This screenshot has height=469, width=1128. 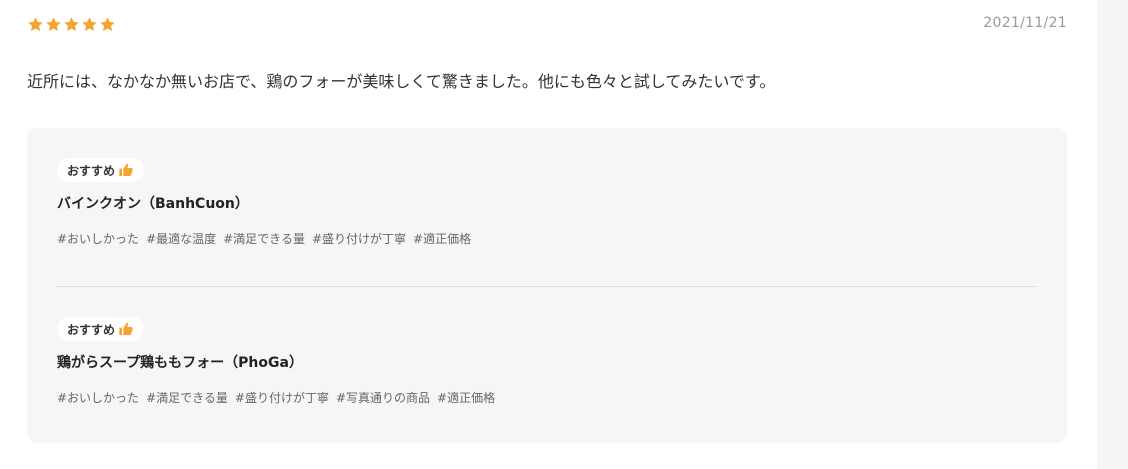 I want to click on divider, so click(x=547, y=286).